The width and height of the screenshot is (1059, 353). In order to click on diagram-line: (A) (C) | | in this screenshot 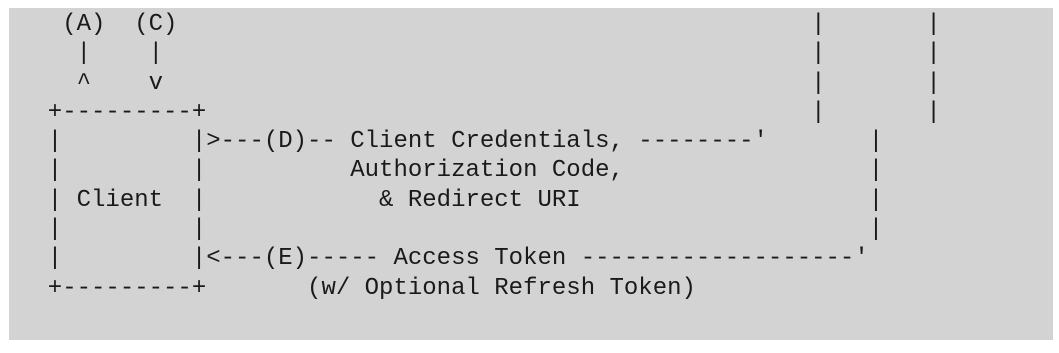, I will do `click(480, 24)`.